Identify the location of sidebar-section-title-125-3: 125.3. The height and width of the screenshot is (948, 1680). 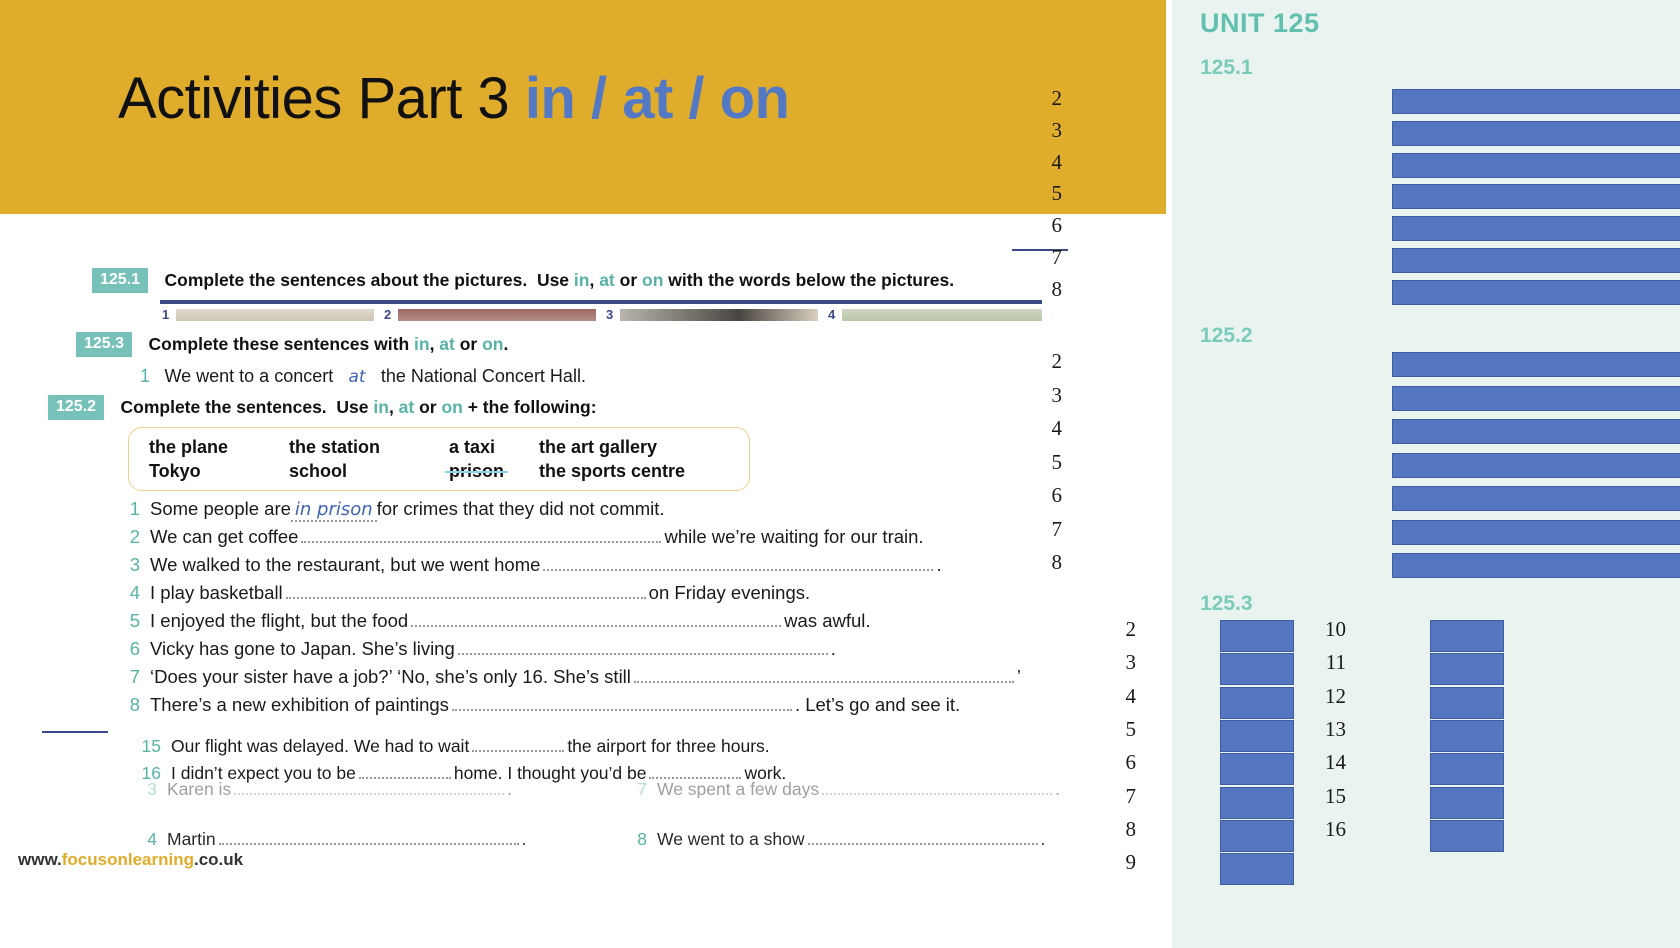
(1226, 603).